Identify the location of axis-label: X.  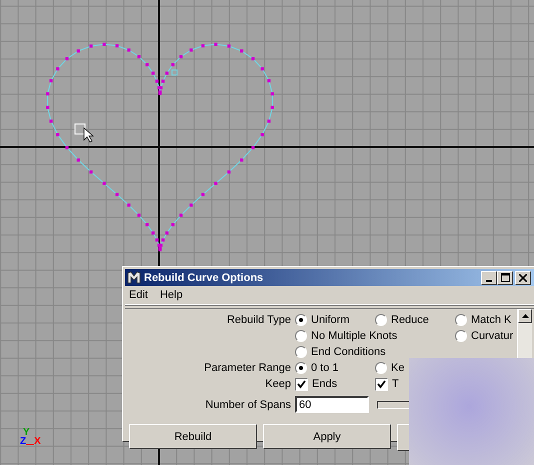
(37, 441).